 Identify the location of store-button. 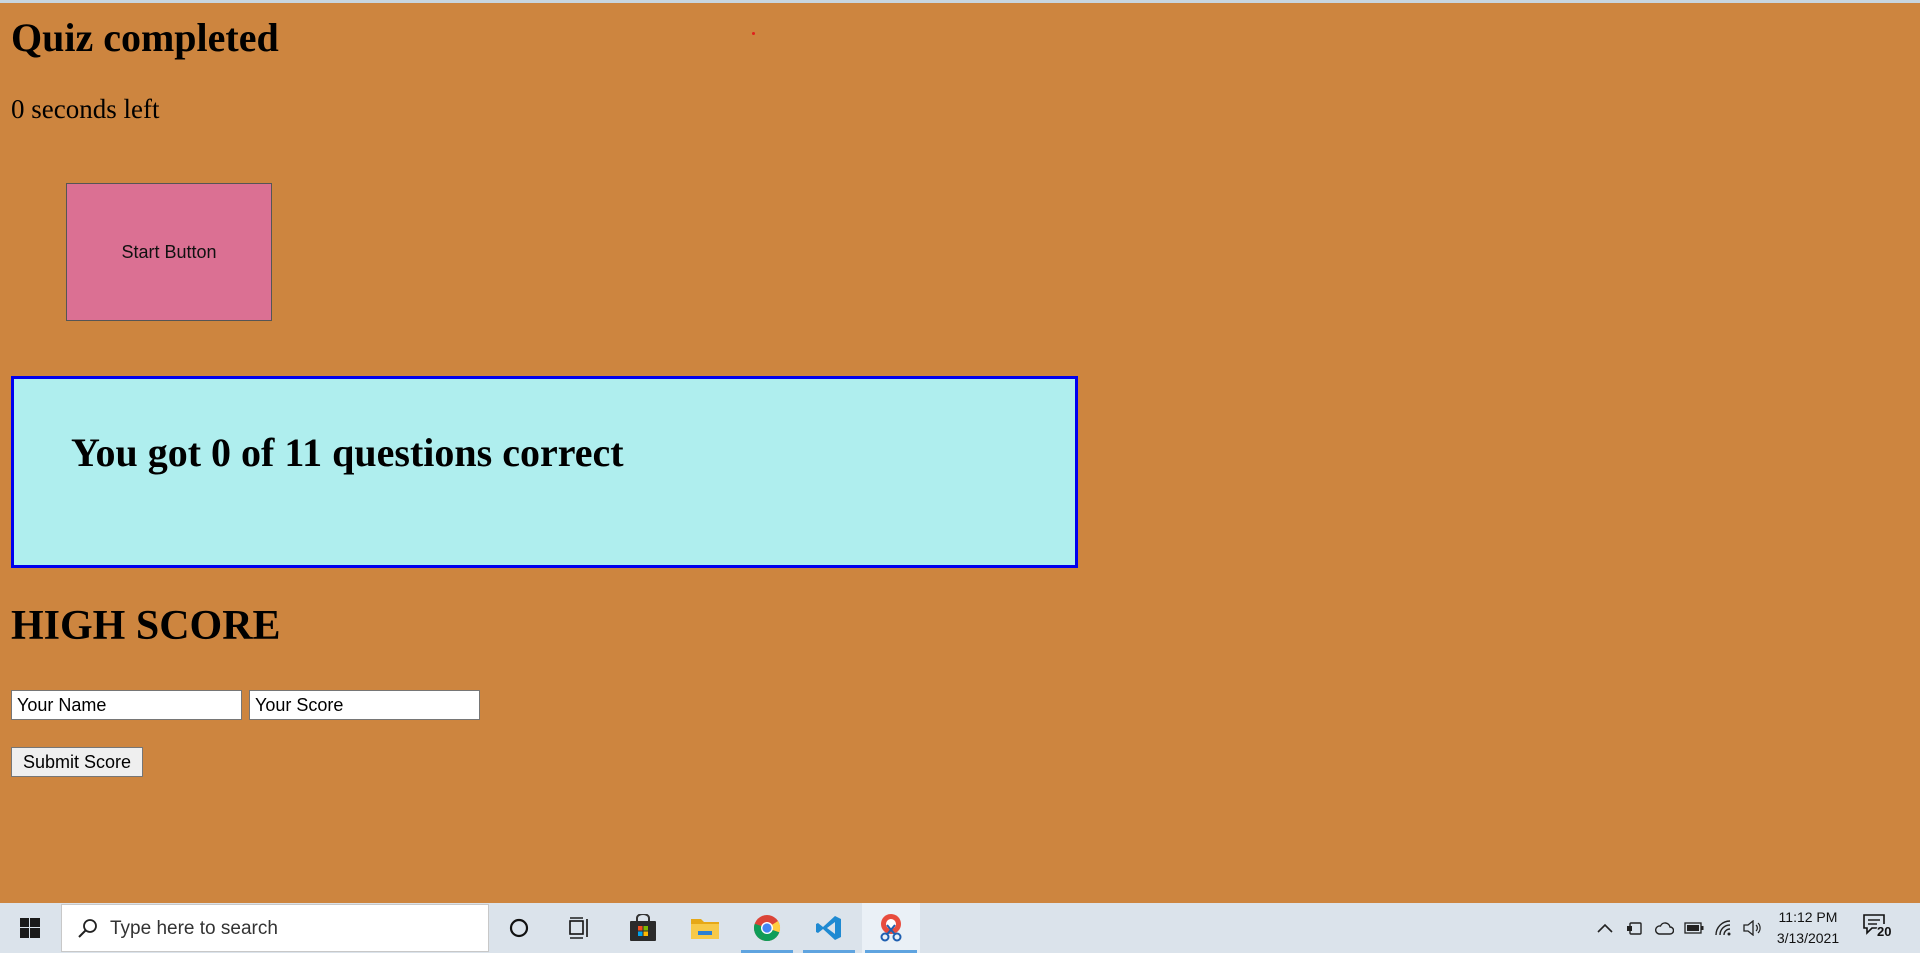
(643, 928).